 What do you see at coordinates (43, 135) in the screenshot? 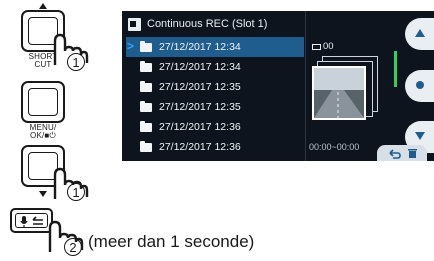
I see `menu-label-line2: OK/■⏻` at bounding box center [43, 135].